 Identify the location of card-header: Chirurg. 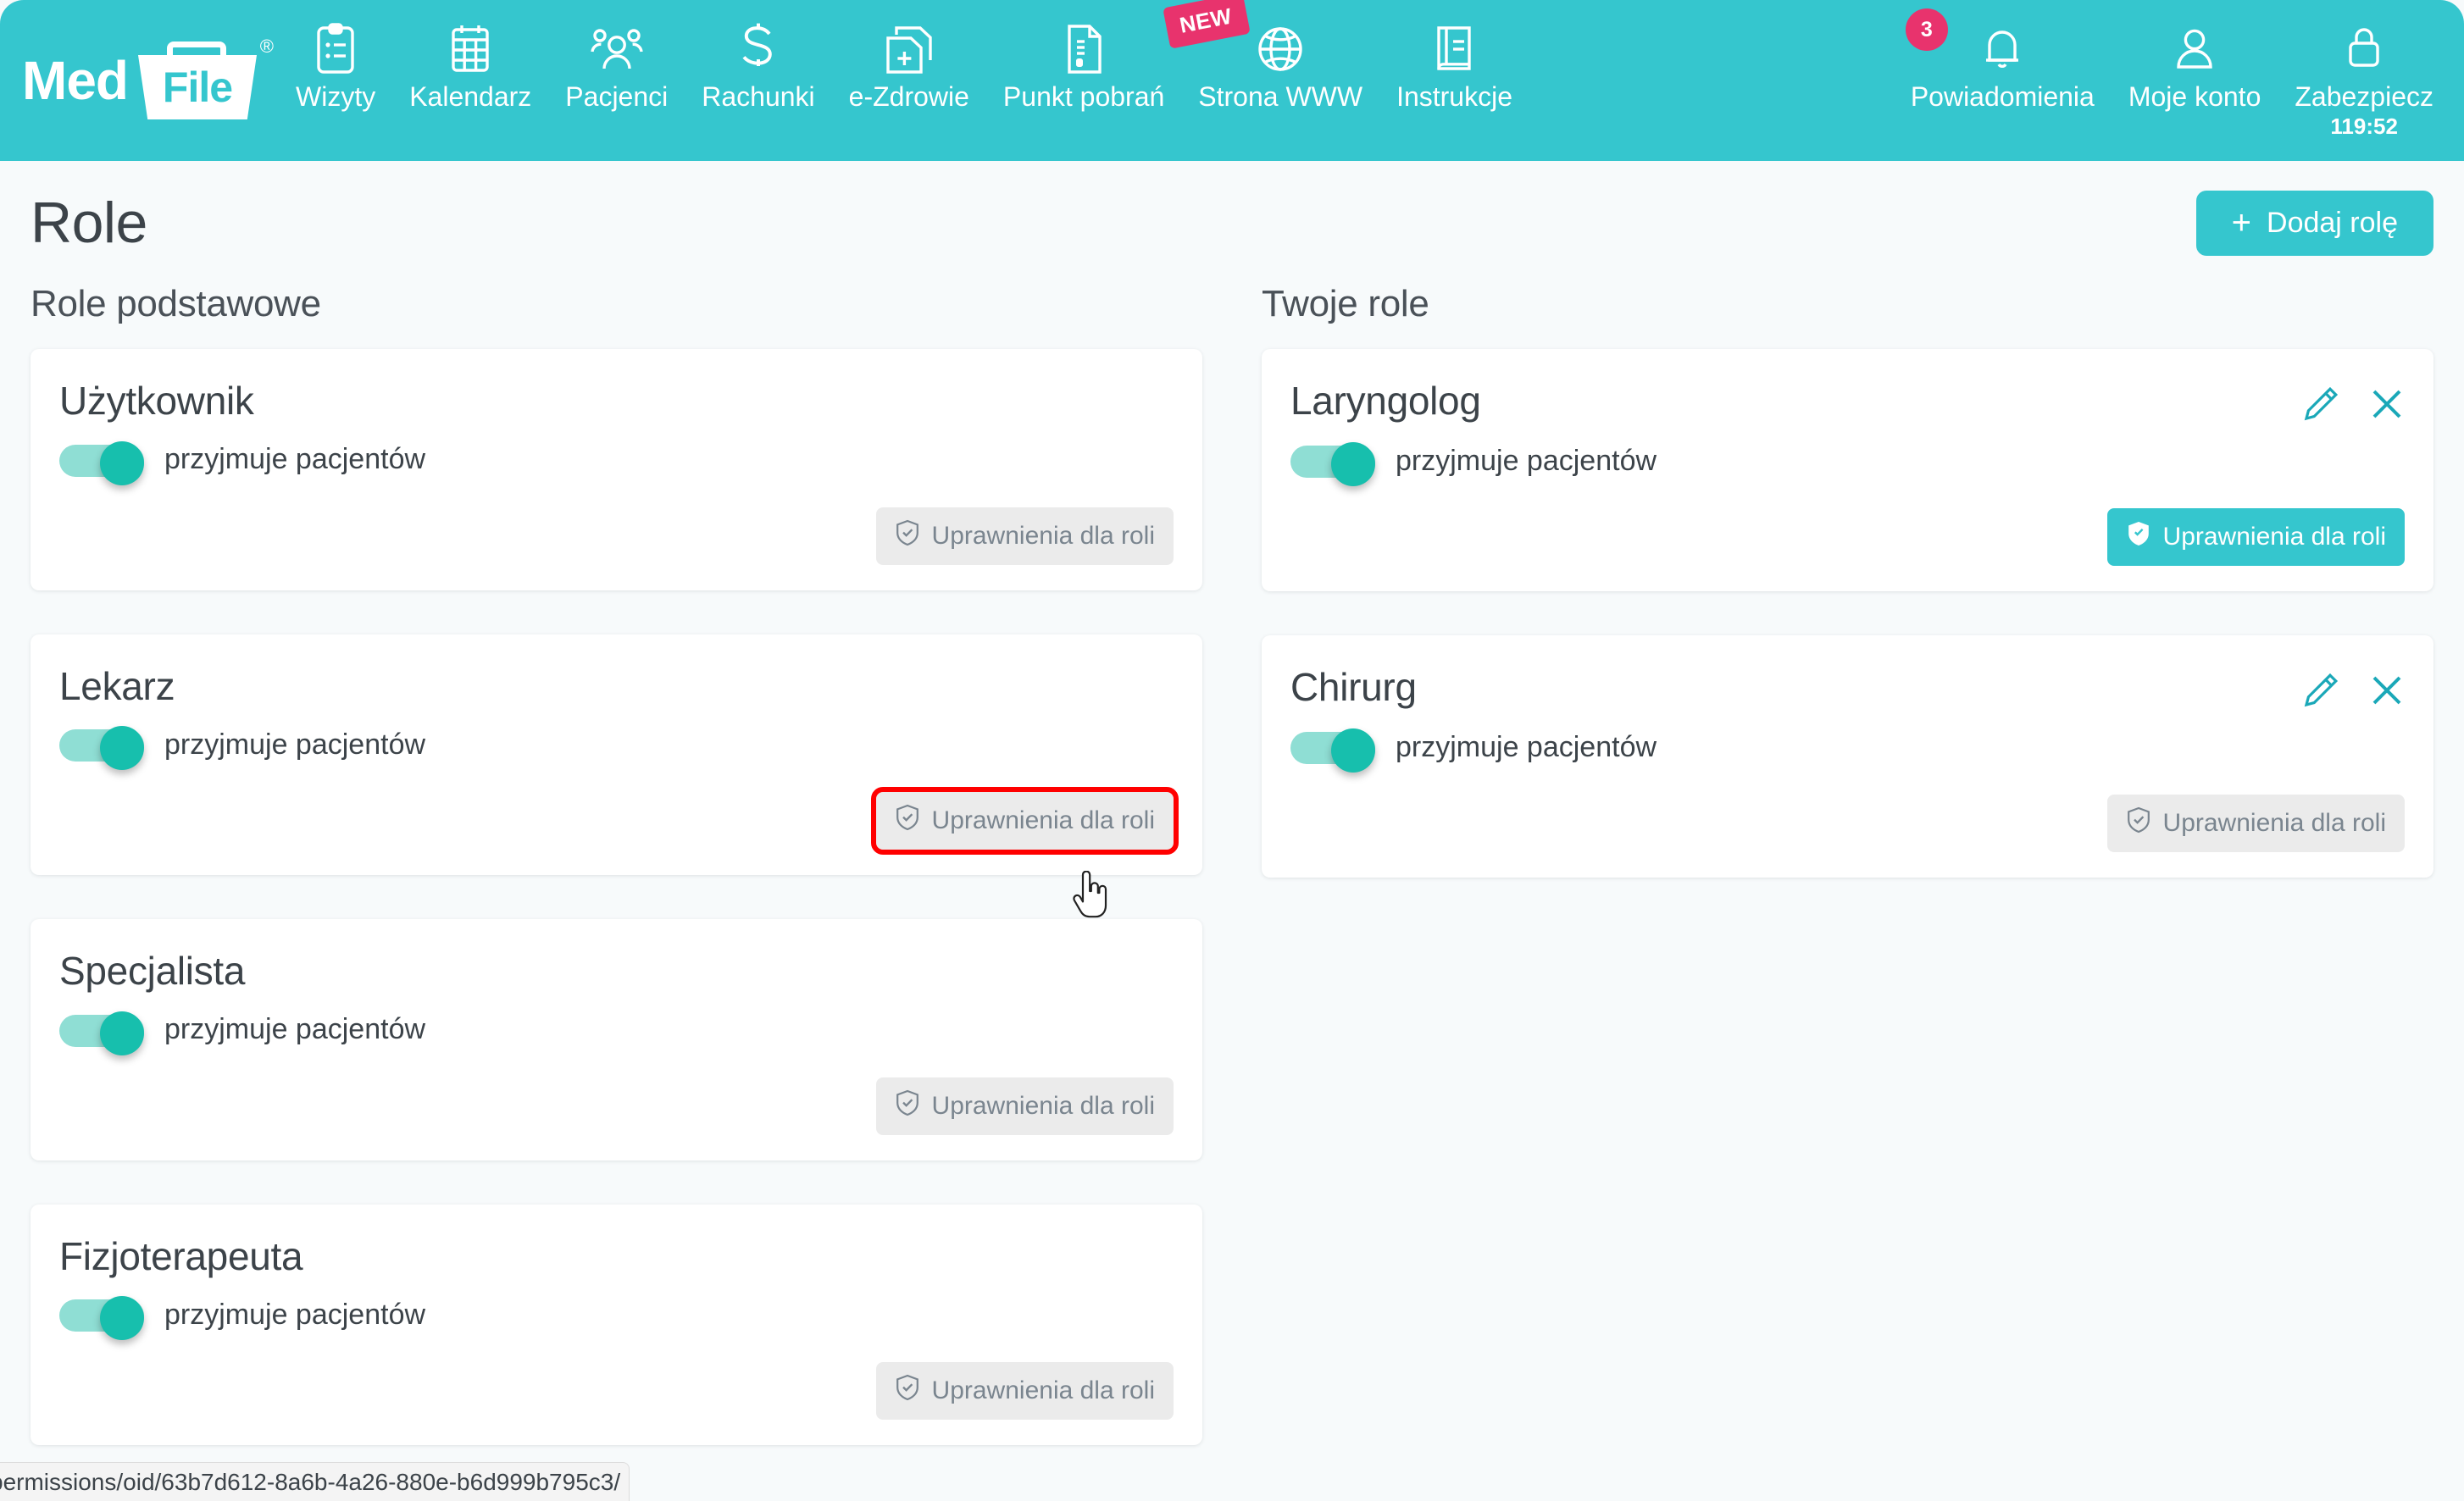
(1848, 688).